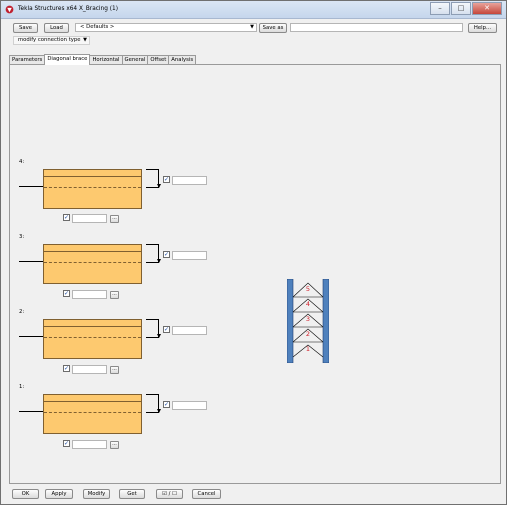 This screenshot has height=505, width=507. What do you see at coordinates (169, 494) in the screenshot?
I see `toggle-all-button: ☑ / ☐` at bounding box center [169, 494].